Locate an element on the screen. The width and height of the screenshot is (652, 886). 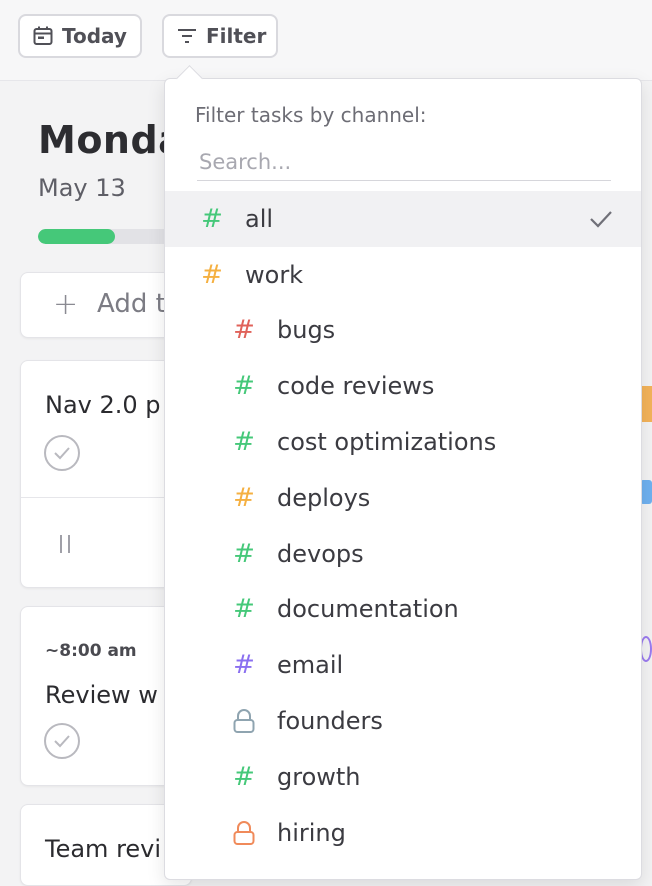
channel-label: all is located at coordinates (259, 218).